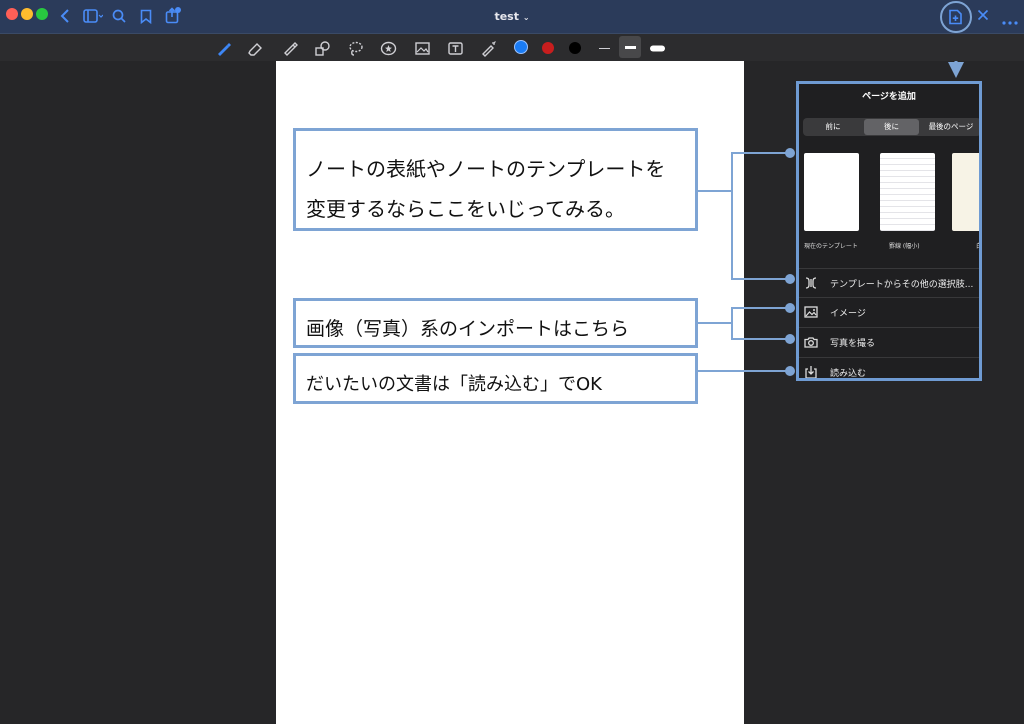 This screenshot has width=1024, height=724. What do you see at coordinates (889, 341) in the screenshot?
I see `take-photo-row: 写真を撮る` at bounding box center [889, 341].